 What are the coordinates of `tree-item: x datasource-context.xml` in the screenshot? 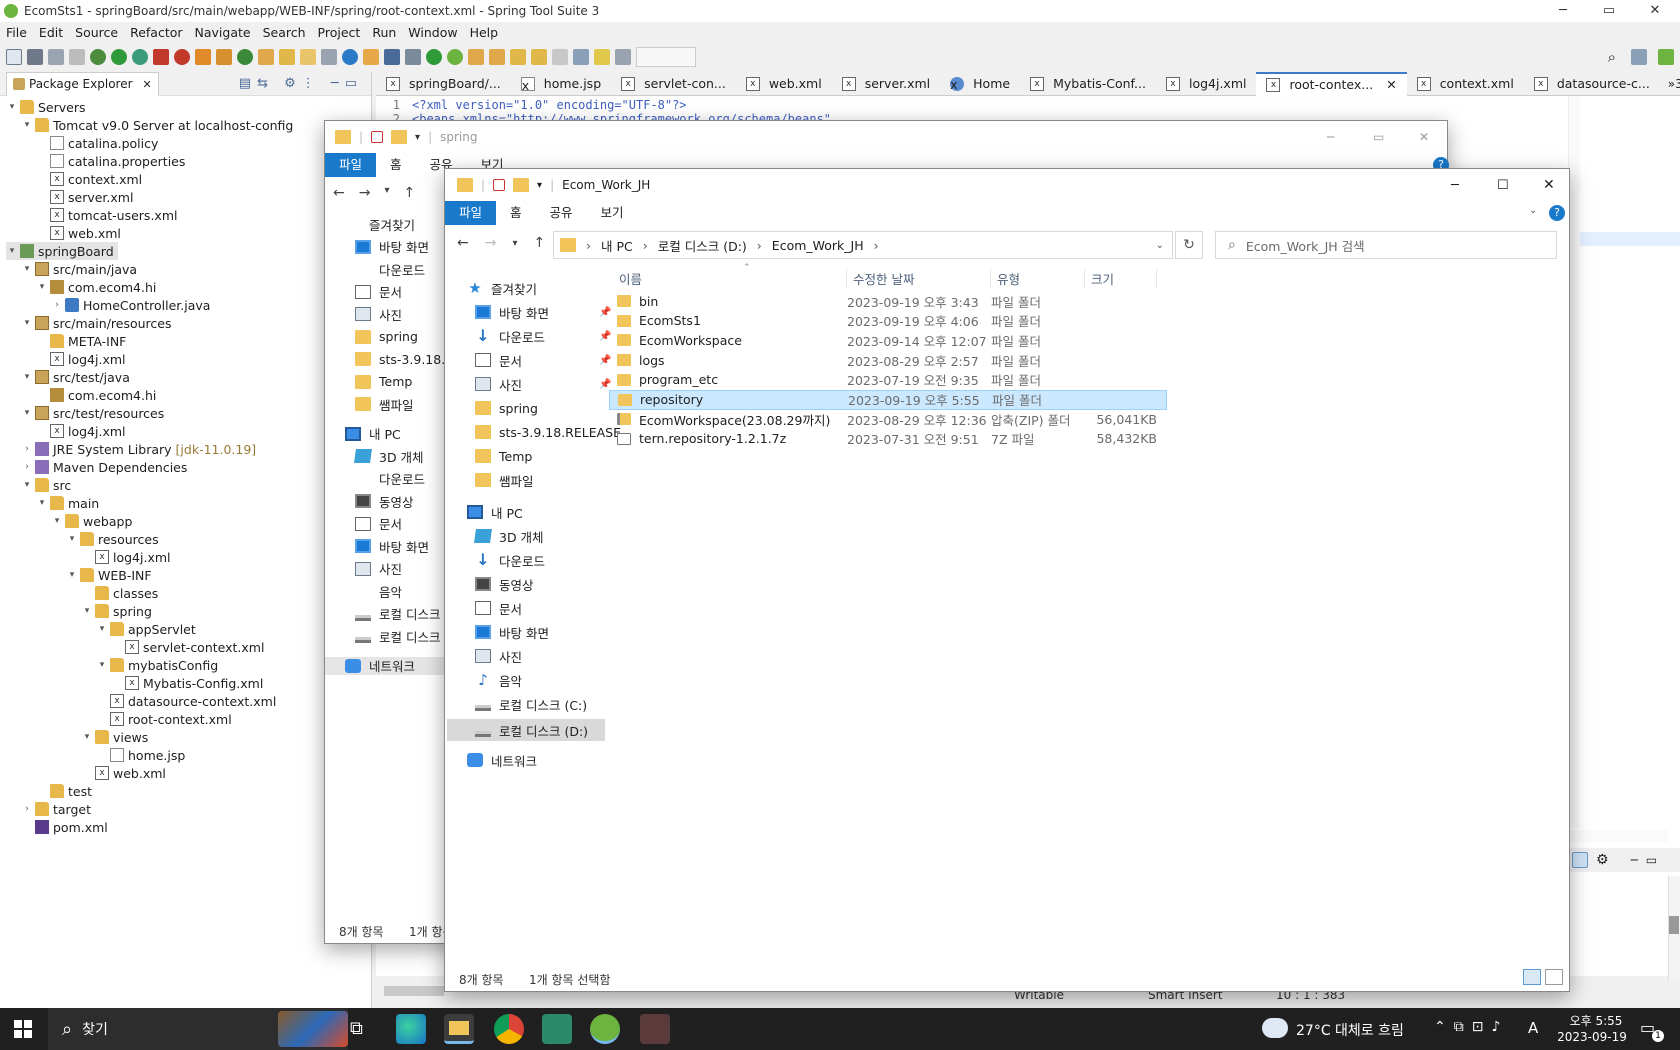 It's located at (186, 701).